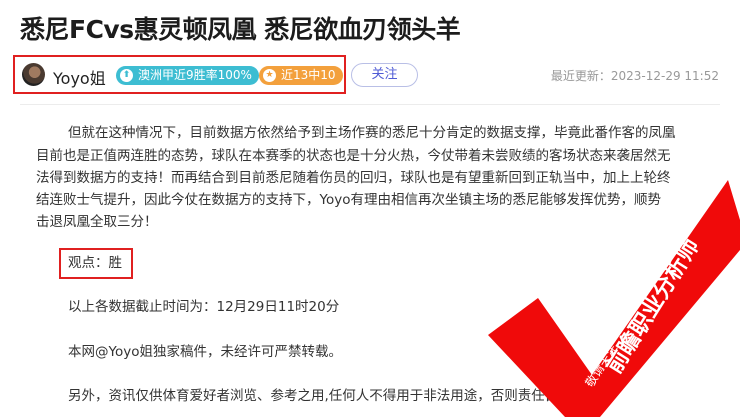 The width and height of the screenshot is (740, 417). Describe the element at coordinates (97, 222) in the screenshot. I see `paragraph-line: 击退凤凰全取三分！` at that location.